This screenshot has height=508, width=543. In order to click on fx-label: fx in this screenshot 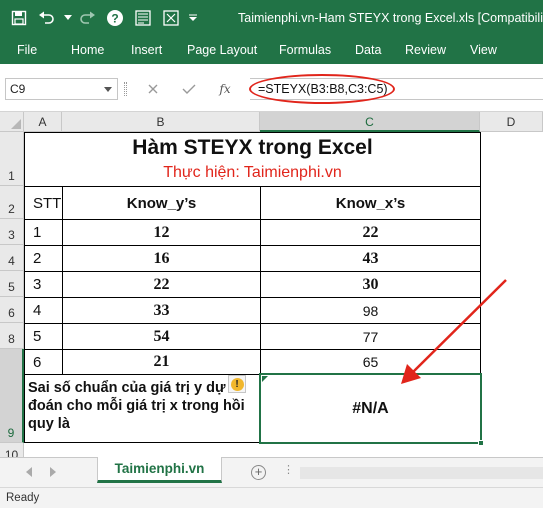, I will do `click(225, 89)`.